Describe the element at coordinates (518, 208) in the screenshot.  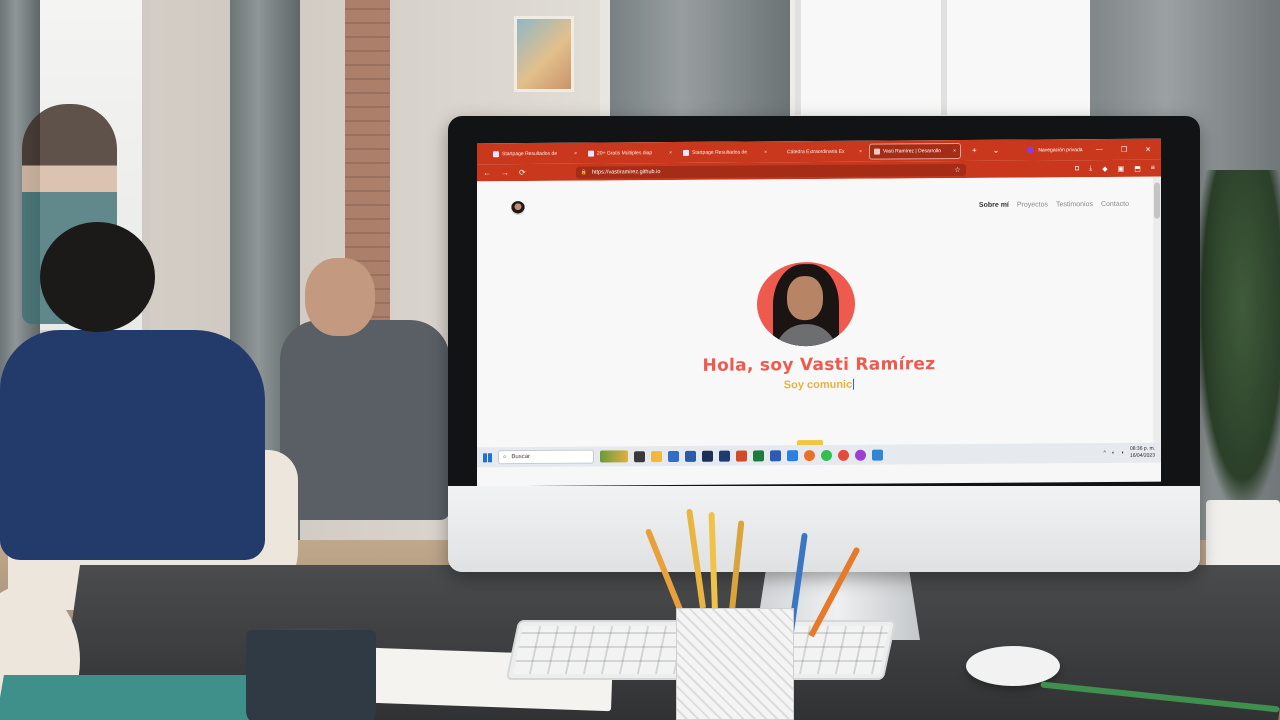
I see `site-logo-avatar` at that location.